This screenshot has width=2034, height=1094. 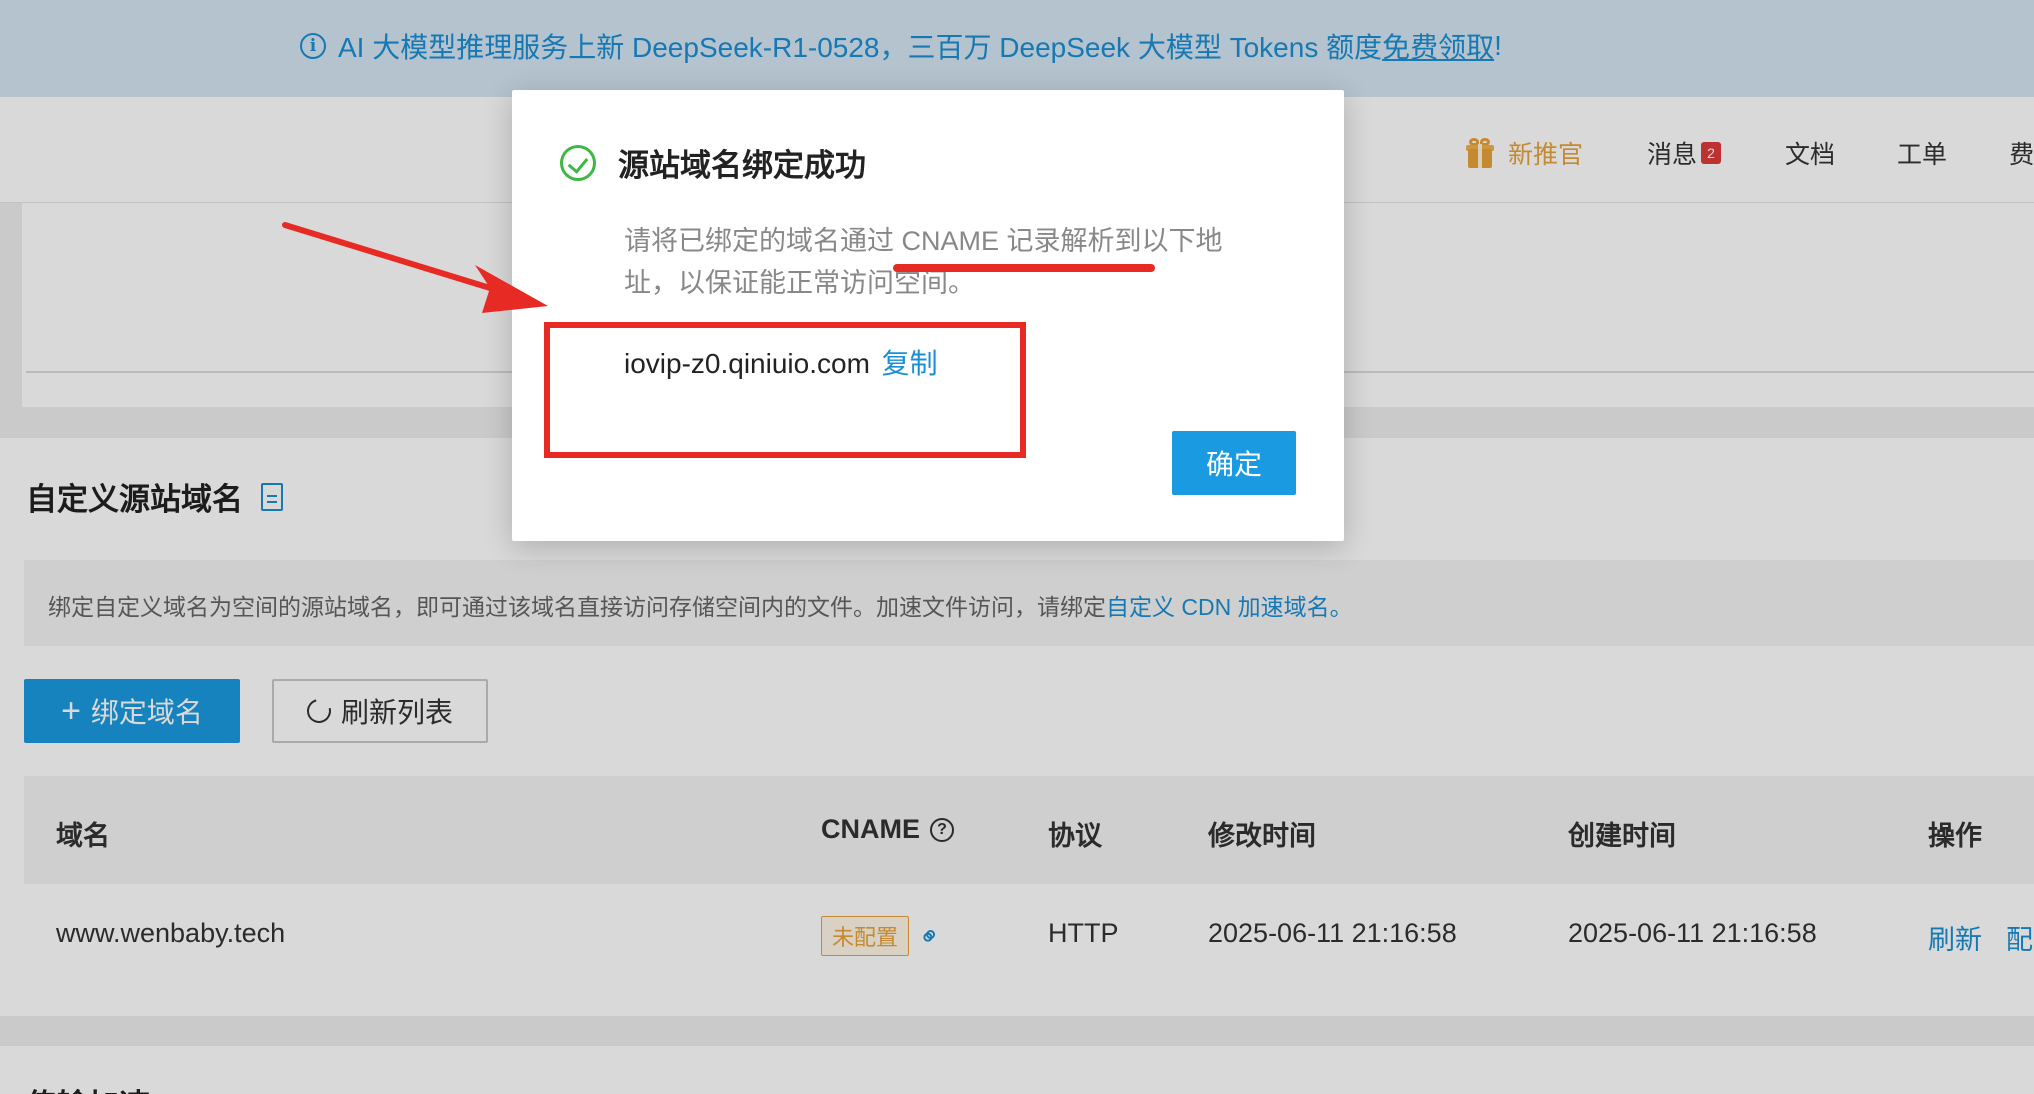 I want to click on dialog-title-row: 源站域名绑定成功, so click(x=713, y=162).